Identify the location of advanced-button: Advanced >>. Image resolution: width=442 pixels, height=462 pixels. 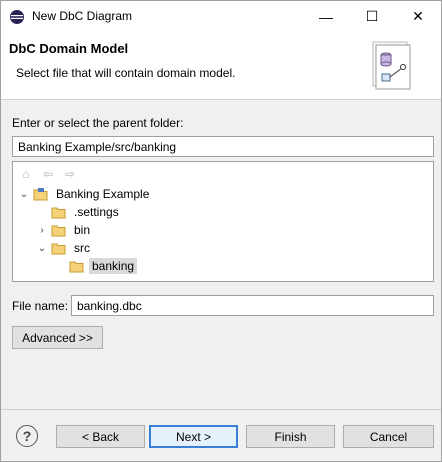
(57, 337).